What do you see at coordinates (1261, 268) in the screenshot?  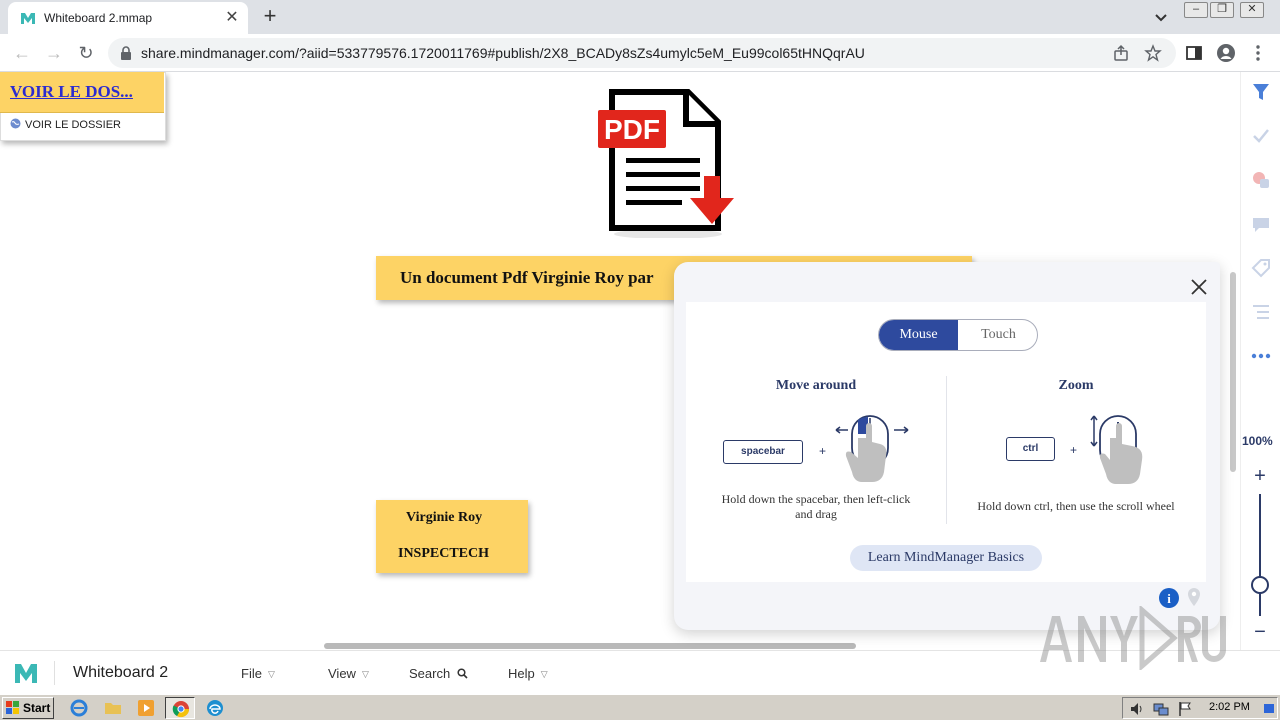 I see `tag-icon` at bounding box center [1261, 268].